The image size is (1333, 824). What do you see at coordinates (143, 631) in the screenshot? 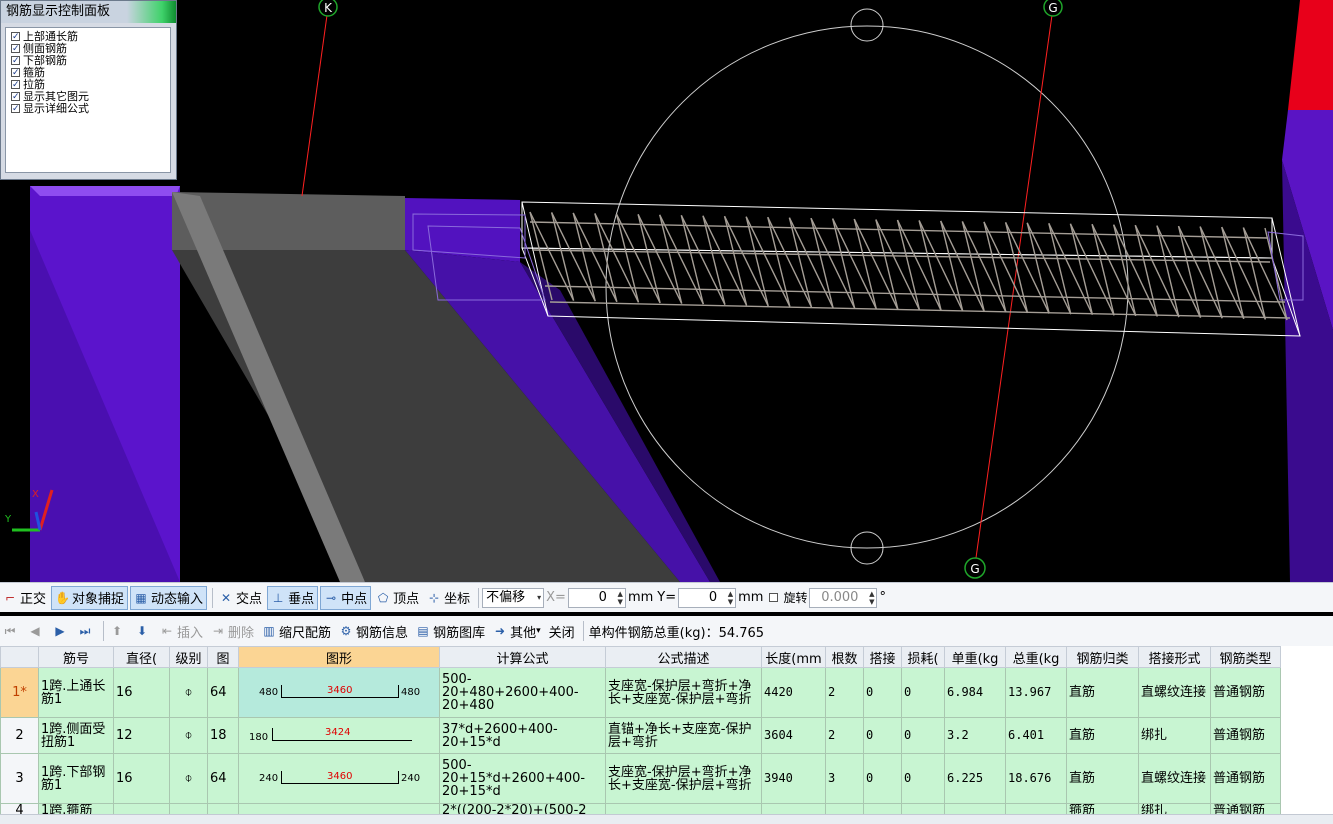
I see `move-down-button: ⬇` at bounding box center [143, 631].